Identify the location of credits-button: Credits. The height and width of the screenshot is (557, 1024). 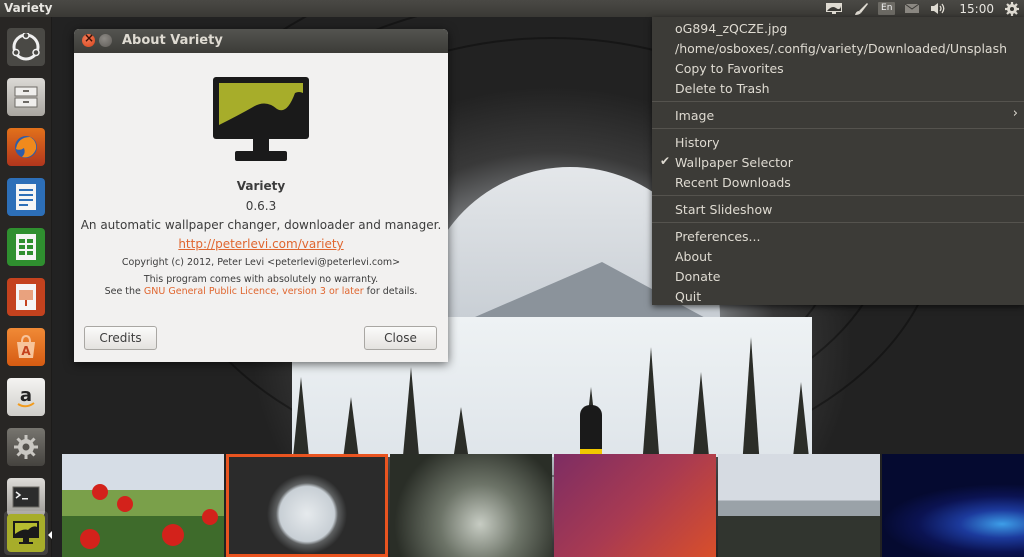
(120, 338).